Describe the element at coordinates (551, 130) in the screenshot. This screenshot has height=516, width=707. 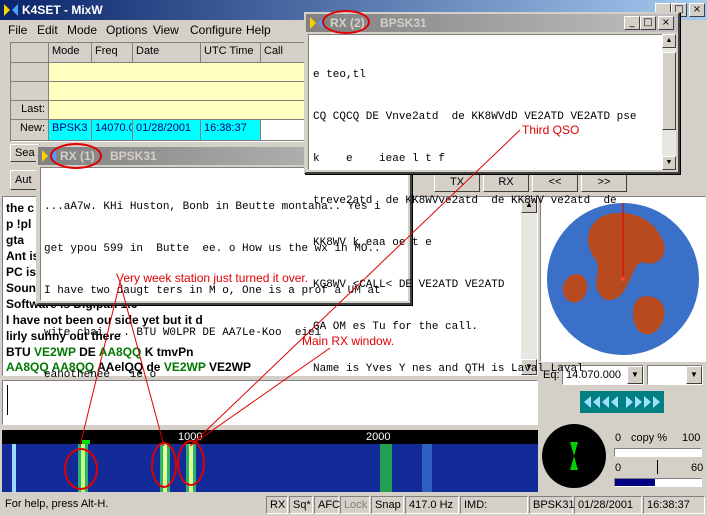
I see `annotation-third-qso: Third QSO` at that location.